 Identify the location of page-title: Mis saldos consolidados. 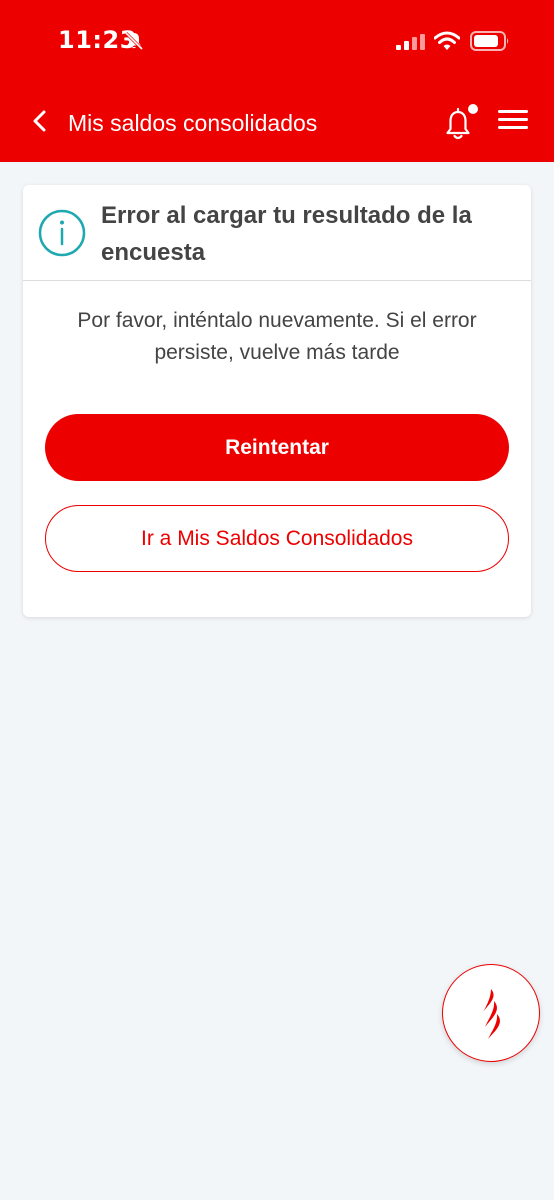
(193, 123).